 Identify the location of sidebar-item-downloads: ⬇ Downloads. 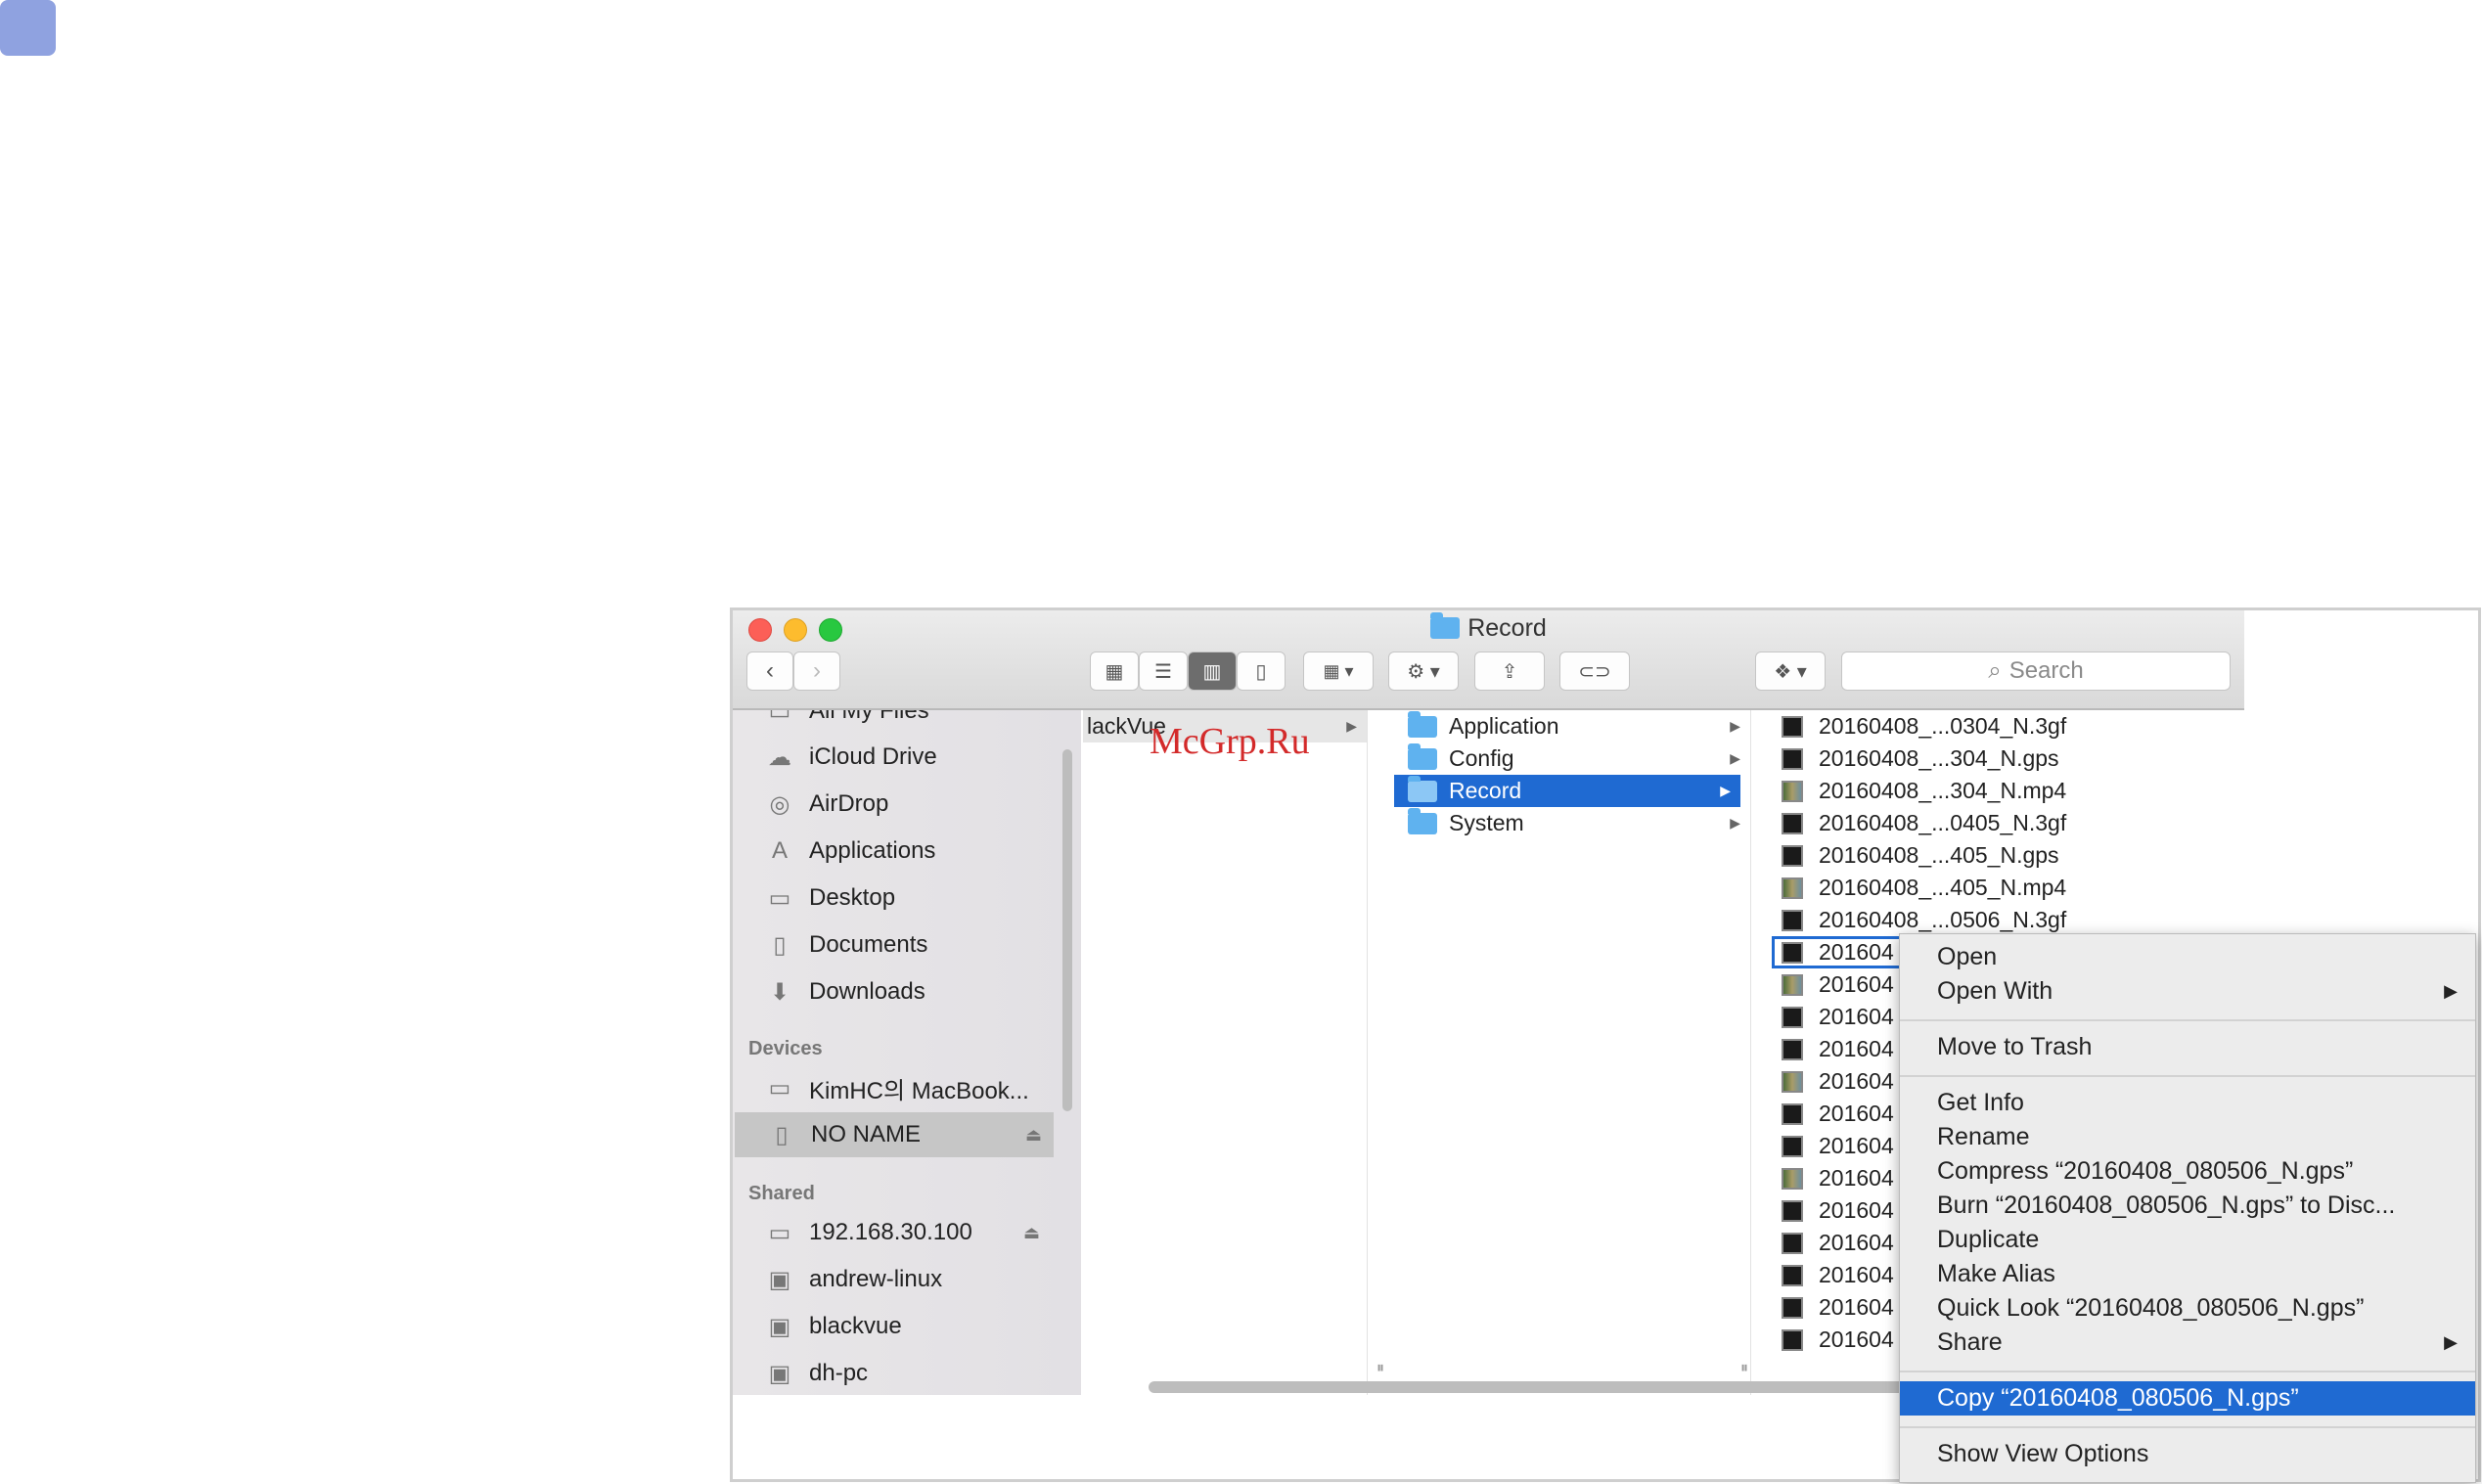
(907, 991).